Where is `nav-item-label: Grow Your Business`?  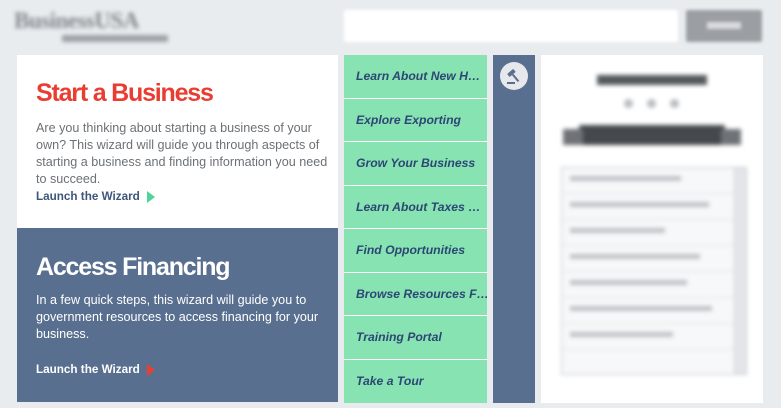
nav-item-label: Grow Your Business is located at coordinates (416, 163).